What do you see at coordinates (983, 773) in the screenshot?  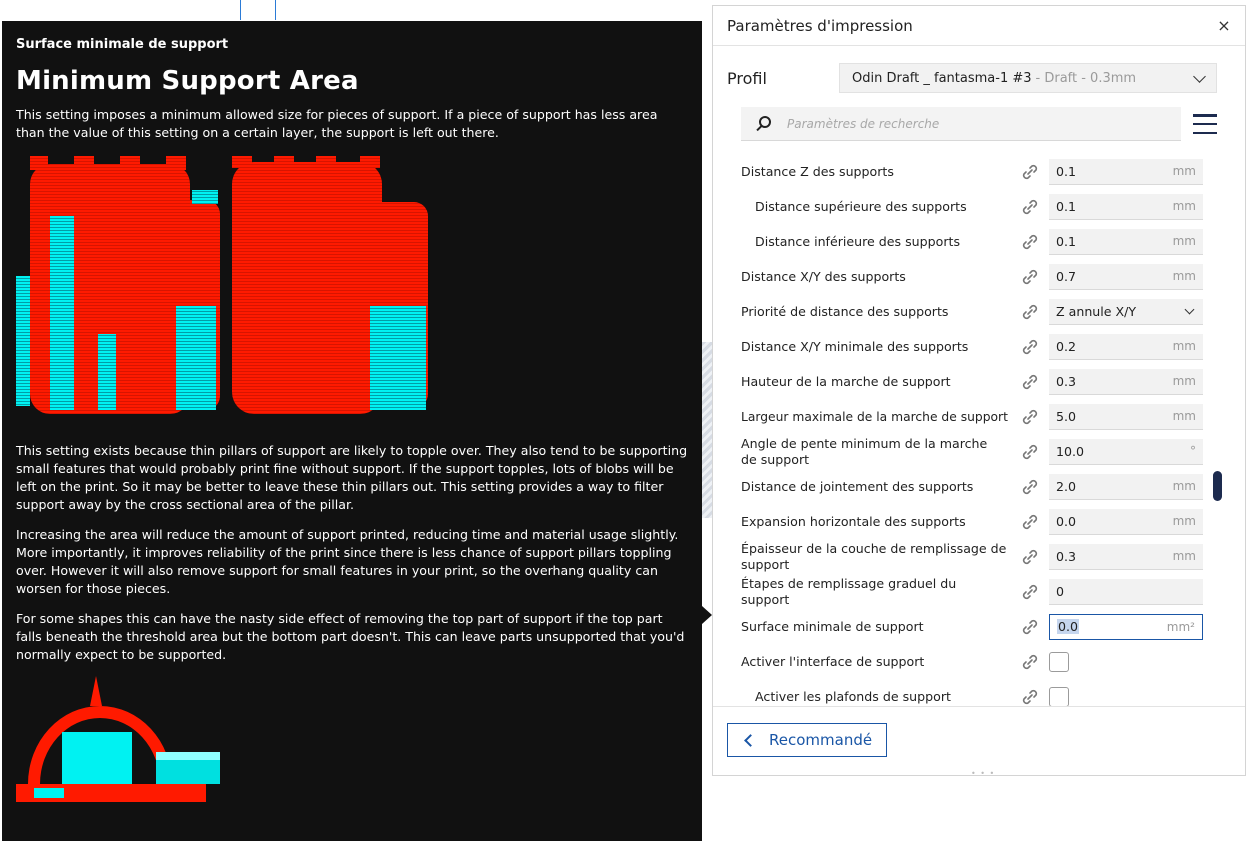 I see `resize-handle: • • •` at bounding box center [983, 773].